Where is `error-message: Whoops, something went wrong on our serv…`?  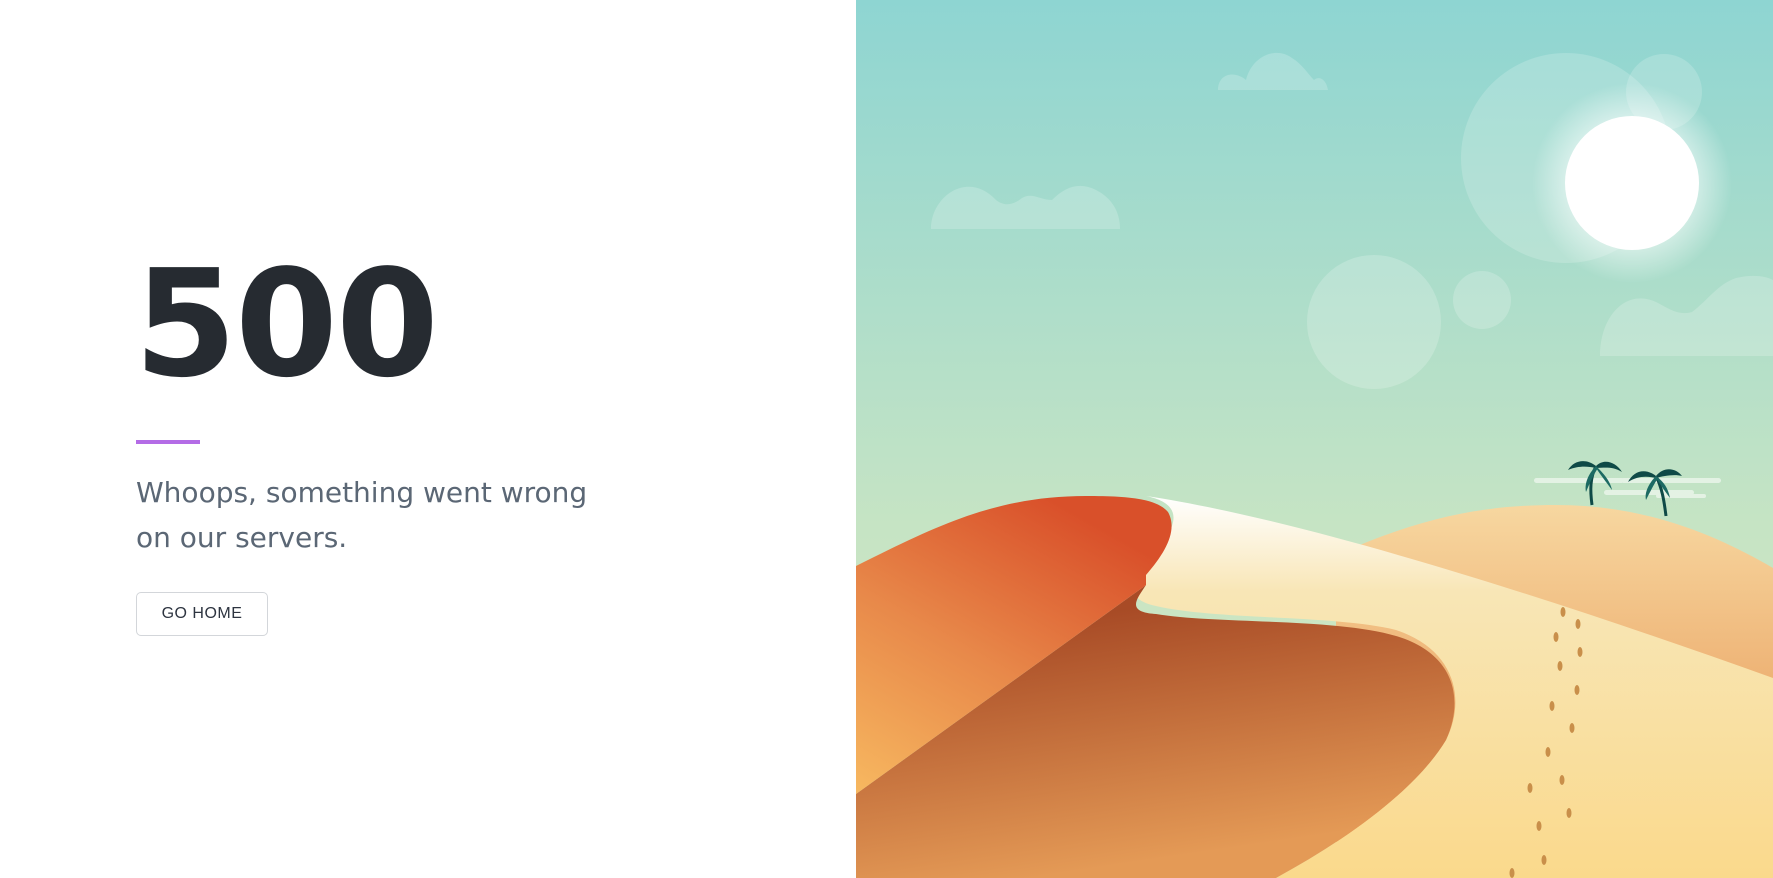
error-message: Whoops, something went wrong on our serv… is located at coordinates (362, 515).